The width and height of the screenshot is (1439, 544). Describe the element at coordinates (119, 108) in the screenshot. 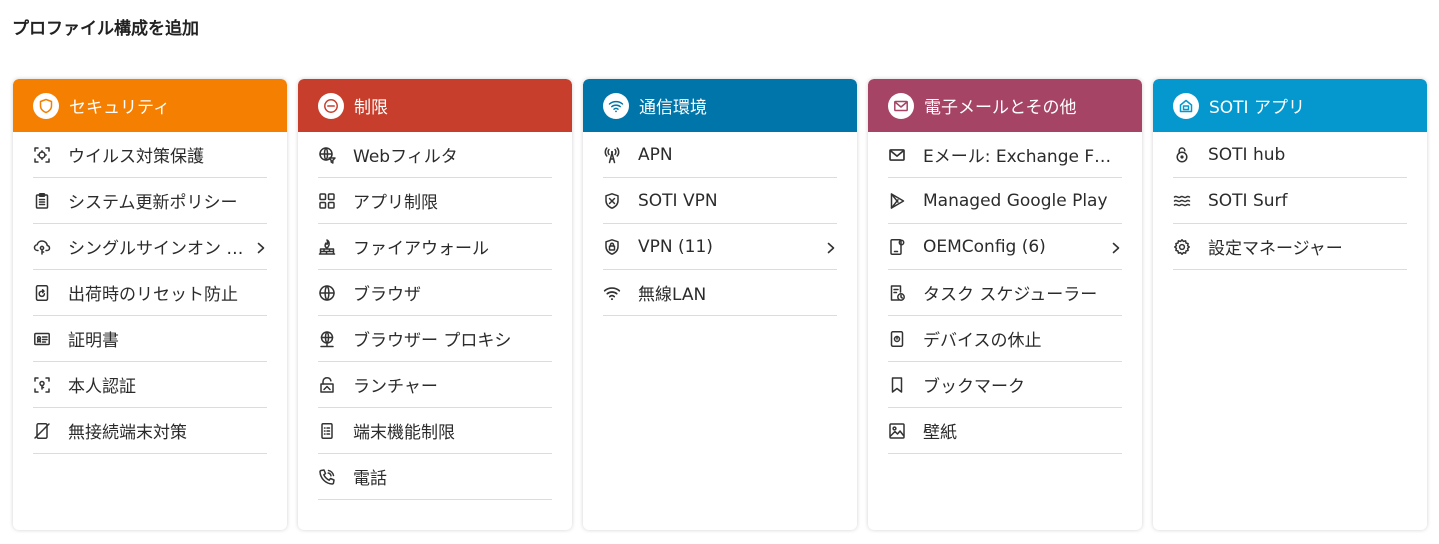

I see `category-title: セキュリティ` at that location.